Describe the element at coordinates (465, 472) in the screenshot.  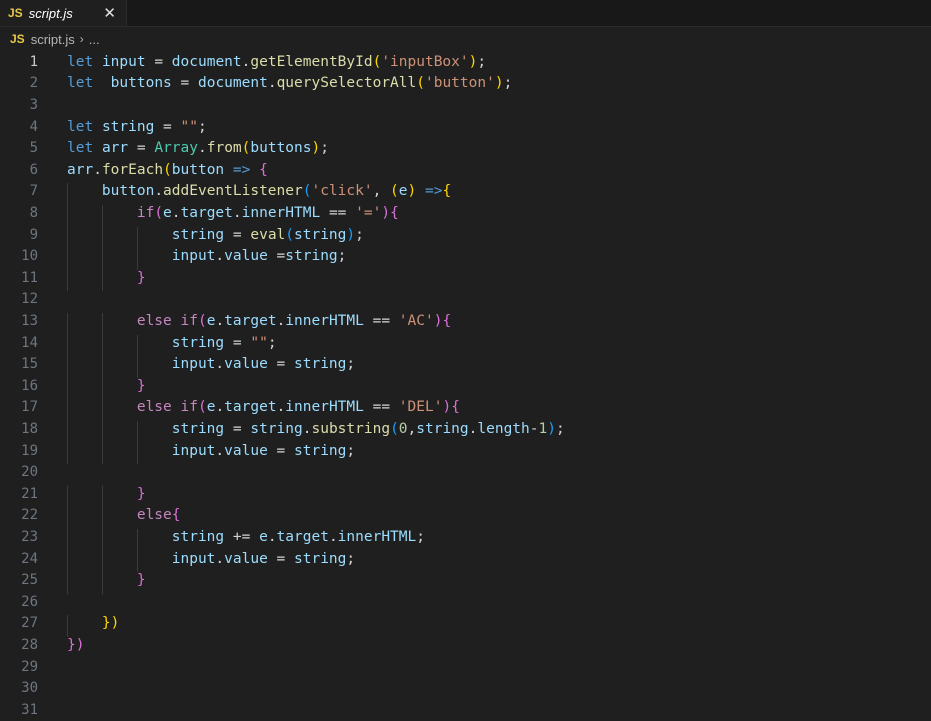
I see `code-line: 20` at that location.